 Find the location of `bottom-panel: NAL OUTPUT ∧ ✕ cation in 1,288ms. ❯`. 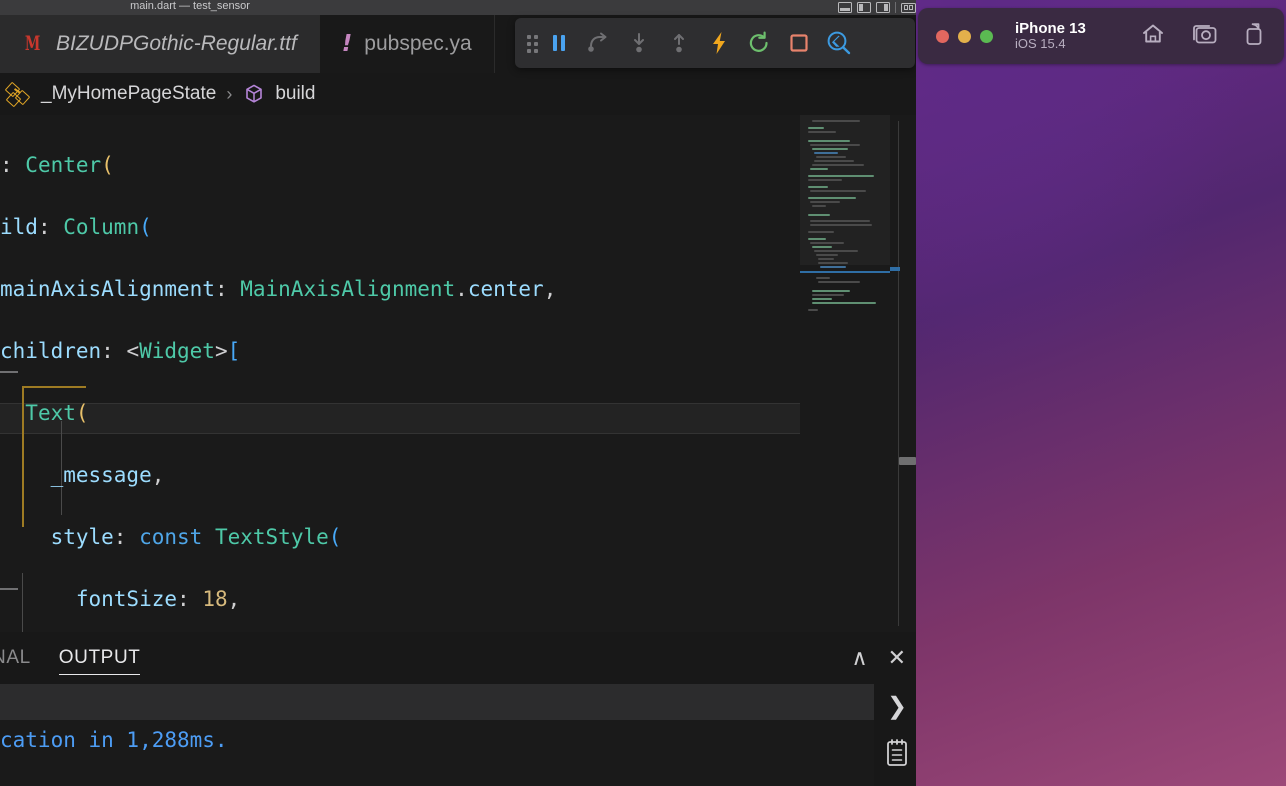

bottom-panel: NAL OUTPUT ∧ ✕ cation in 1,288ms. ❯ is located at coordinates (460, 709).